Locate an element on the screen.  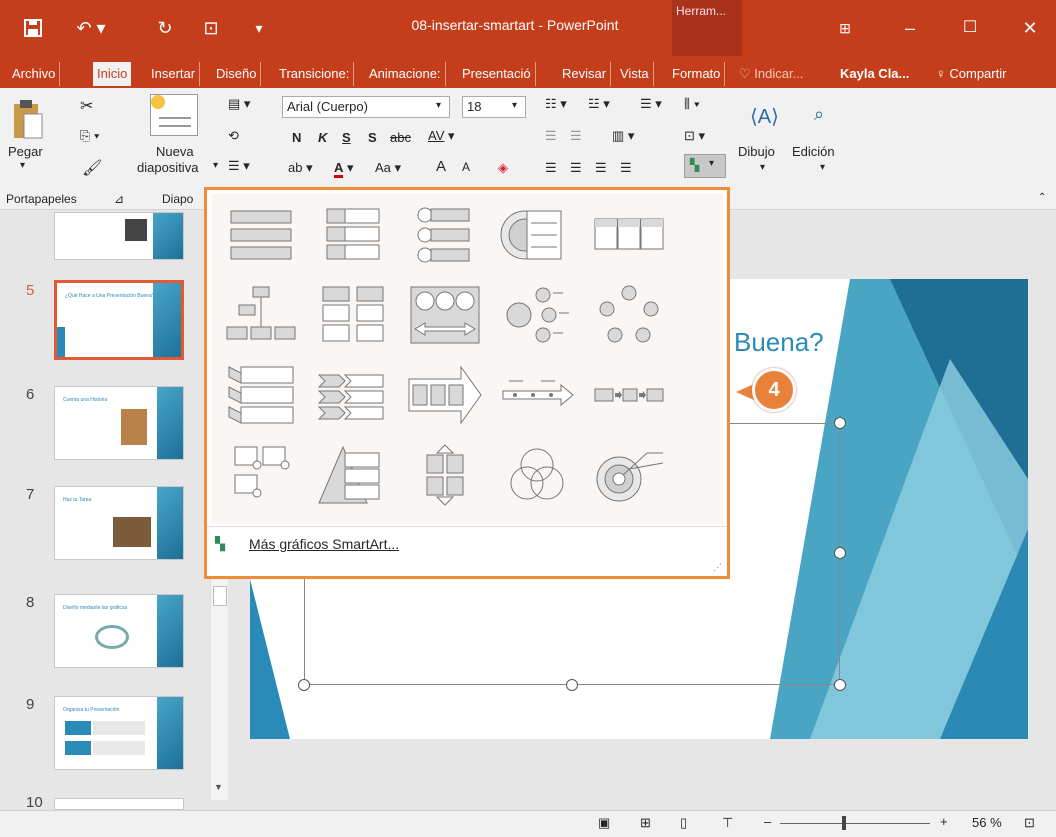
editing-button: Edición is located at coordinates (813, 151).